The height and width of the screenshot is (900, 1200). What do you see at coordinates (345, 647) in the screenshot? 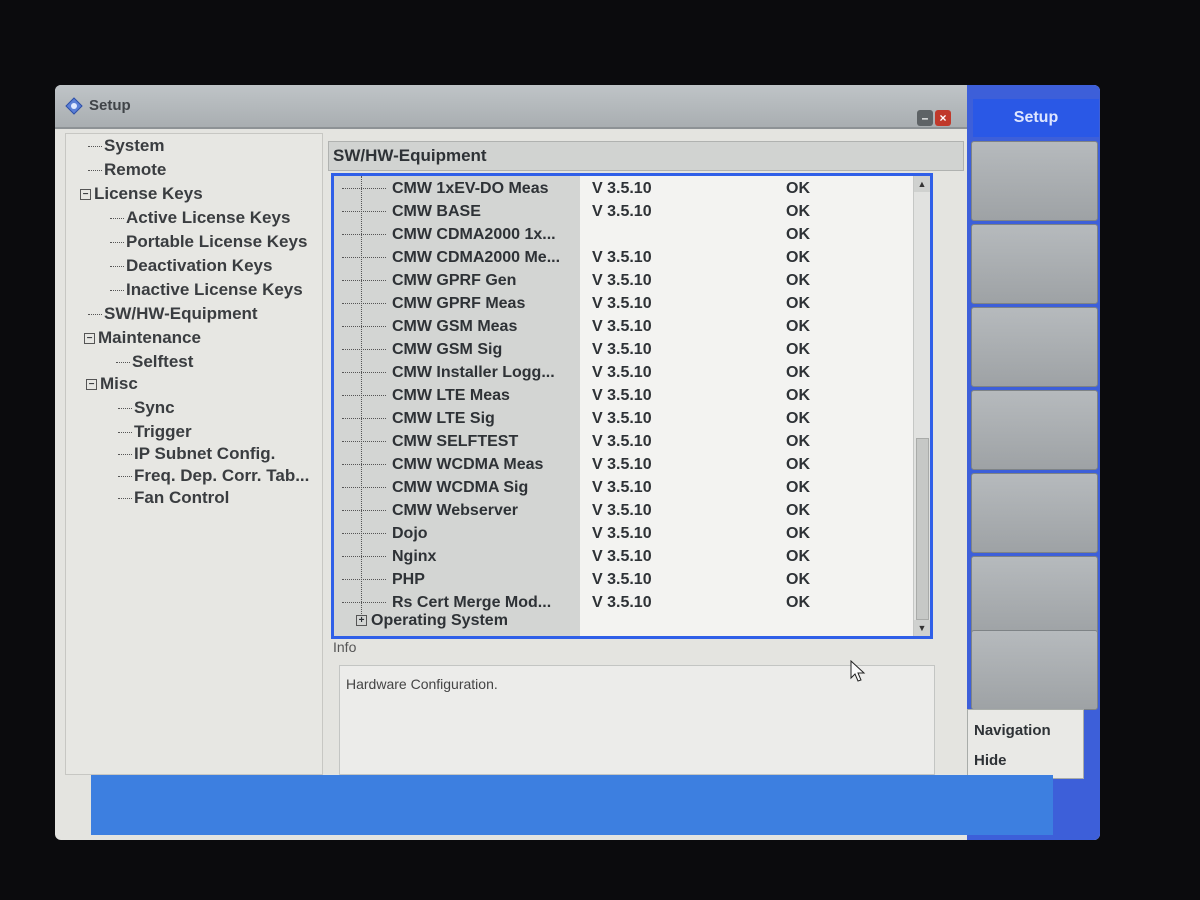
I see `info-label: Info` at bounding box center [345, 647].